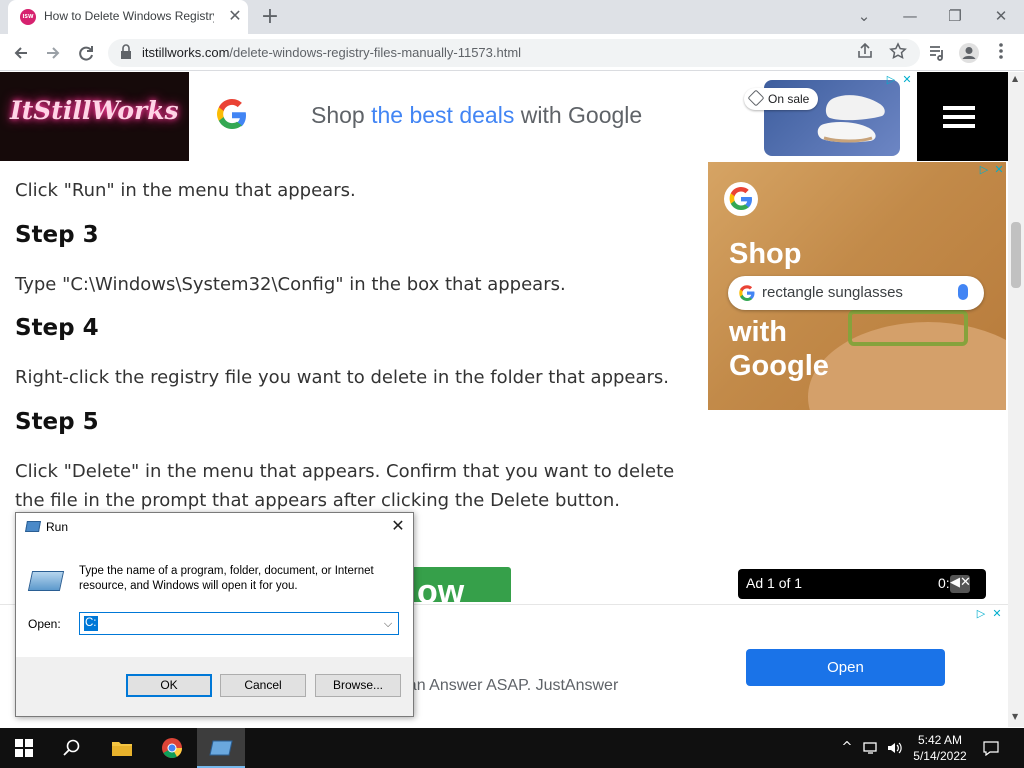 This screenshot has height=768, width=1024. What do you see at coordinates (169, 685) in the screenshot?
I see `ok-button: OK` at bounding box center [169, 685].